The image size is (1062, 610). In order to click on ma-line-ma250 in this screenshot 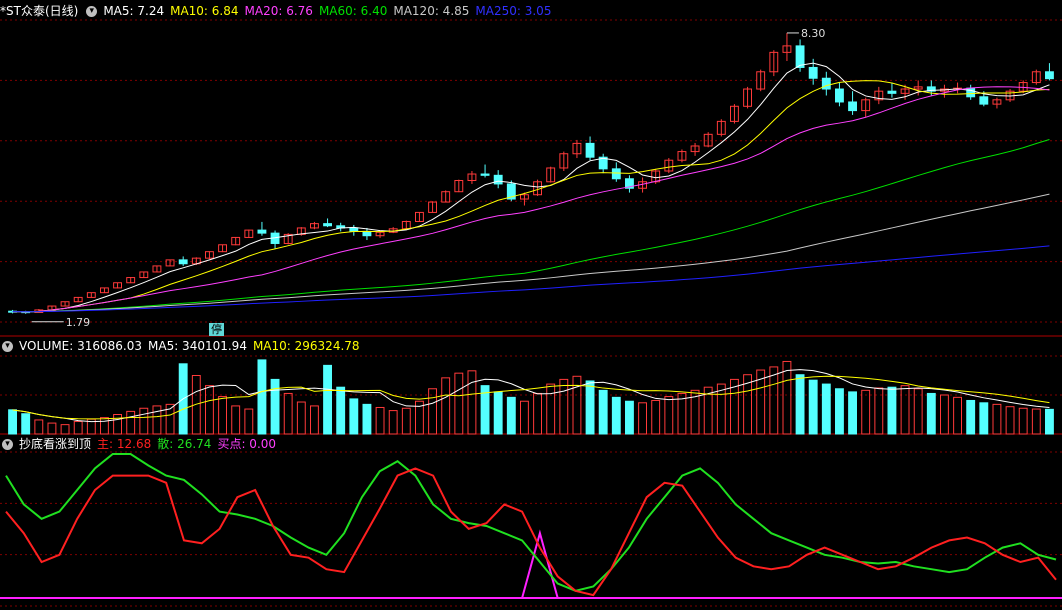, I will do `click(531, 279)`.